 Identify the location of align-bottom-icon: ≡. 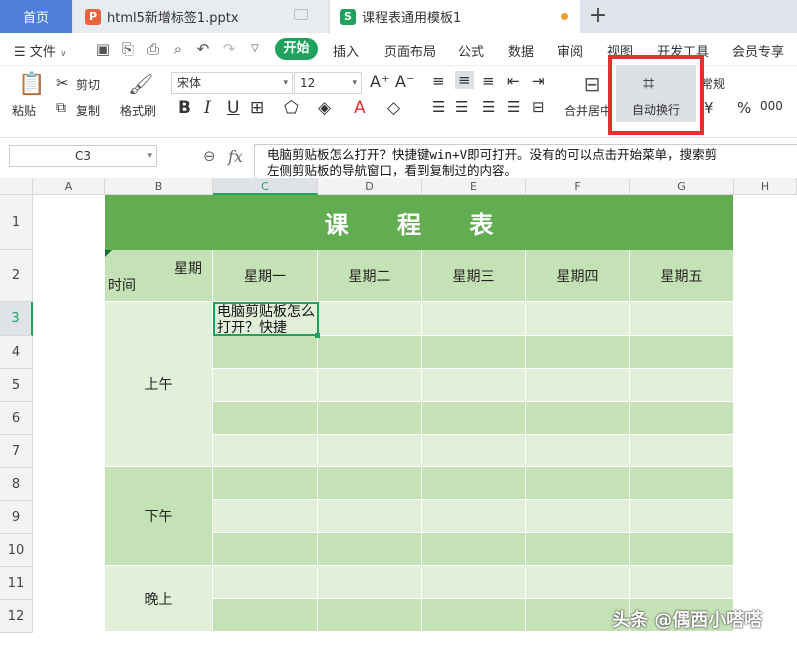
(488, 81).